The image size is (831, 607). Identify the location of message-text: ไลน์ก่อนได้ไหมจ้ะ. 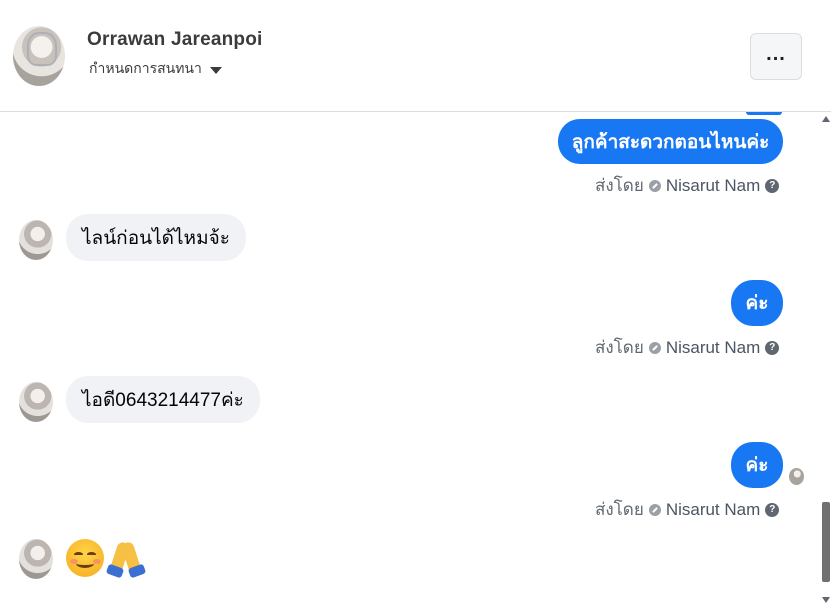
(156, 238).